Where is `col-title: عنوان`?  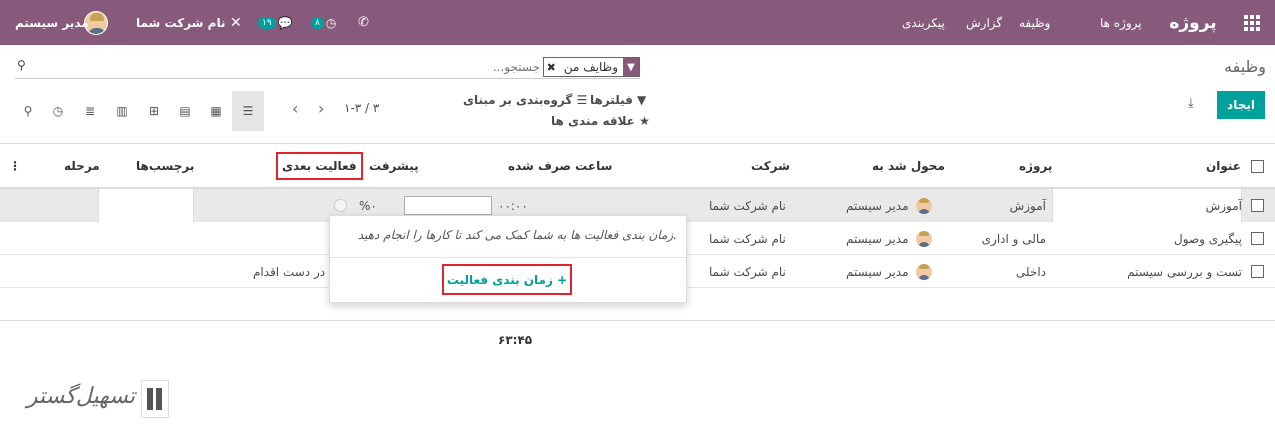 col-title: عنوان is located at coordinates (1223, 166).